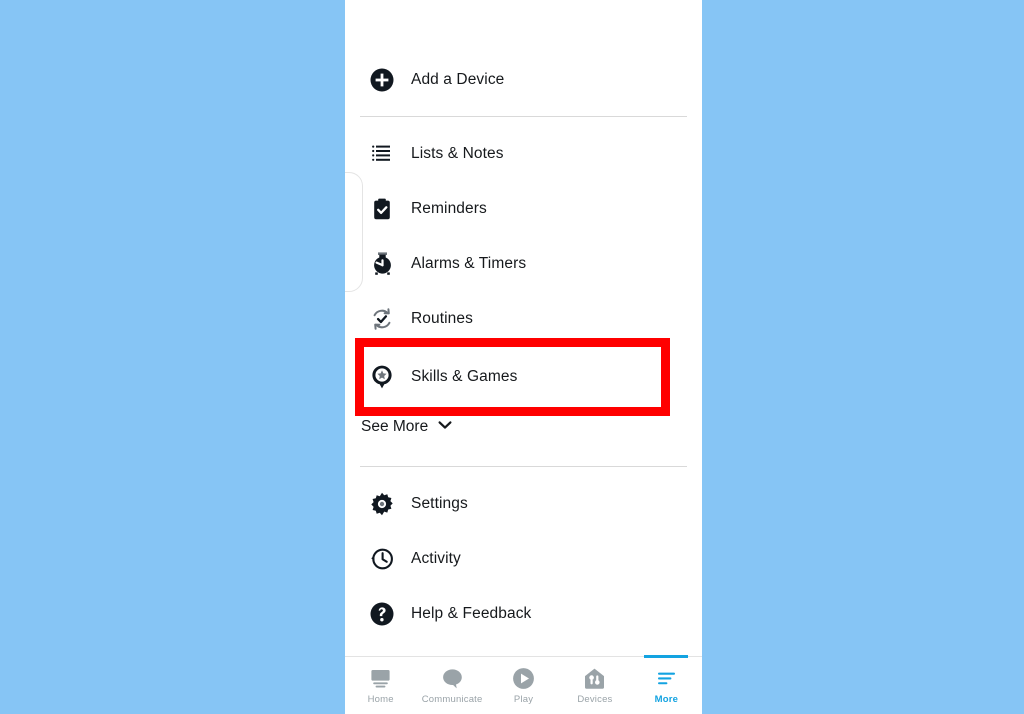 This screenshot has height=714, width=1024. I want to click on menu-item-help-and-feedback: Help & Feedback, so click(523, 613).